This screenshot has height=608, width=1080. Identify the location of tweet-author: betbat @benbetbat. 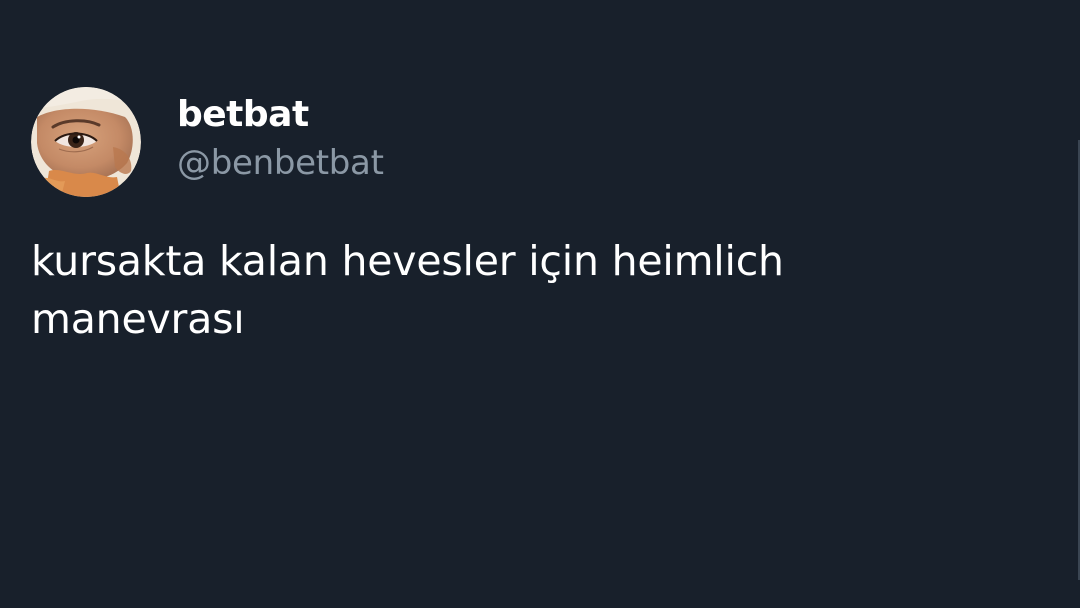
(280, 139).